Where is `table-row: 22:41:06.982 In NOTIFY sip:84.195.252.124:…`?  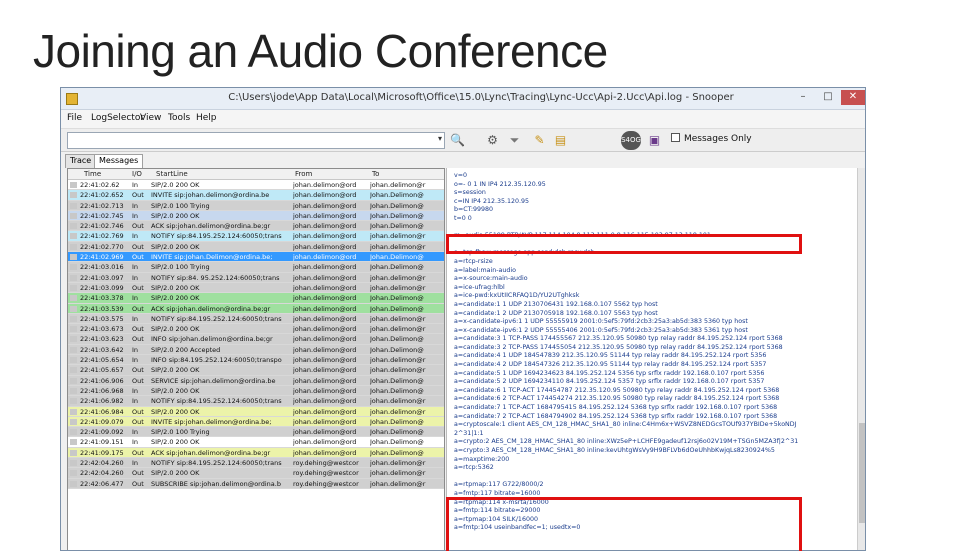 table-row: 22:41:06.982 In NOTIFY sip:84.195.252.124:… is located at coordinates (256, 401).